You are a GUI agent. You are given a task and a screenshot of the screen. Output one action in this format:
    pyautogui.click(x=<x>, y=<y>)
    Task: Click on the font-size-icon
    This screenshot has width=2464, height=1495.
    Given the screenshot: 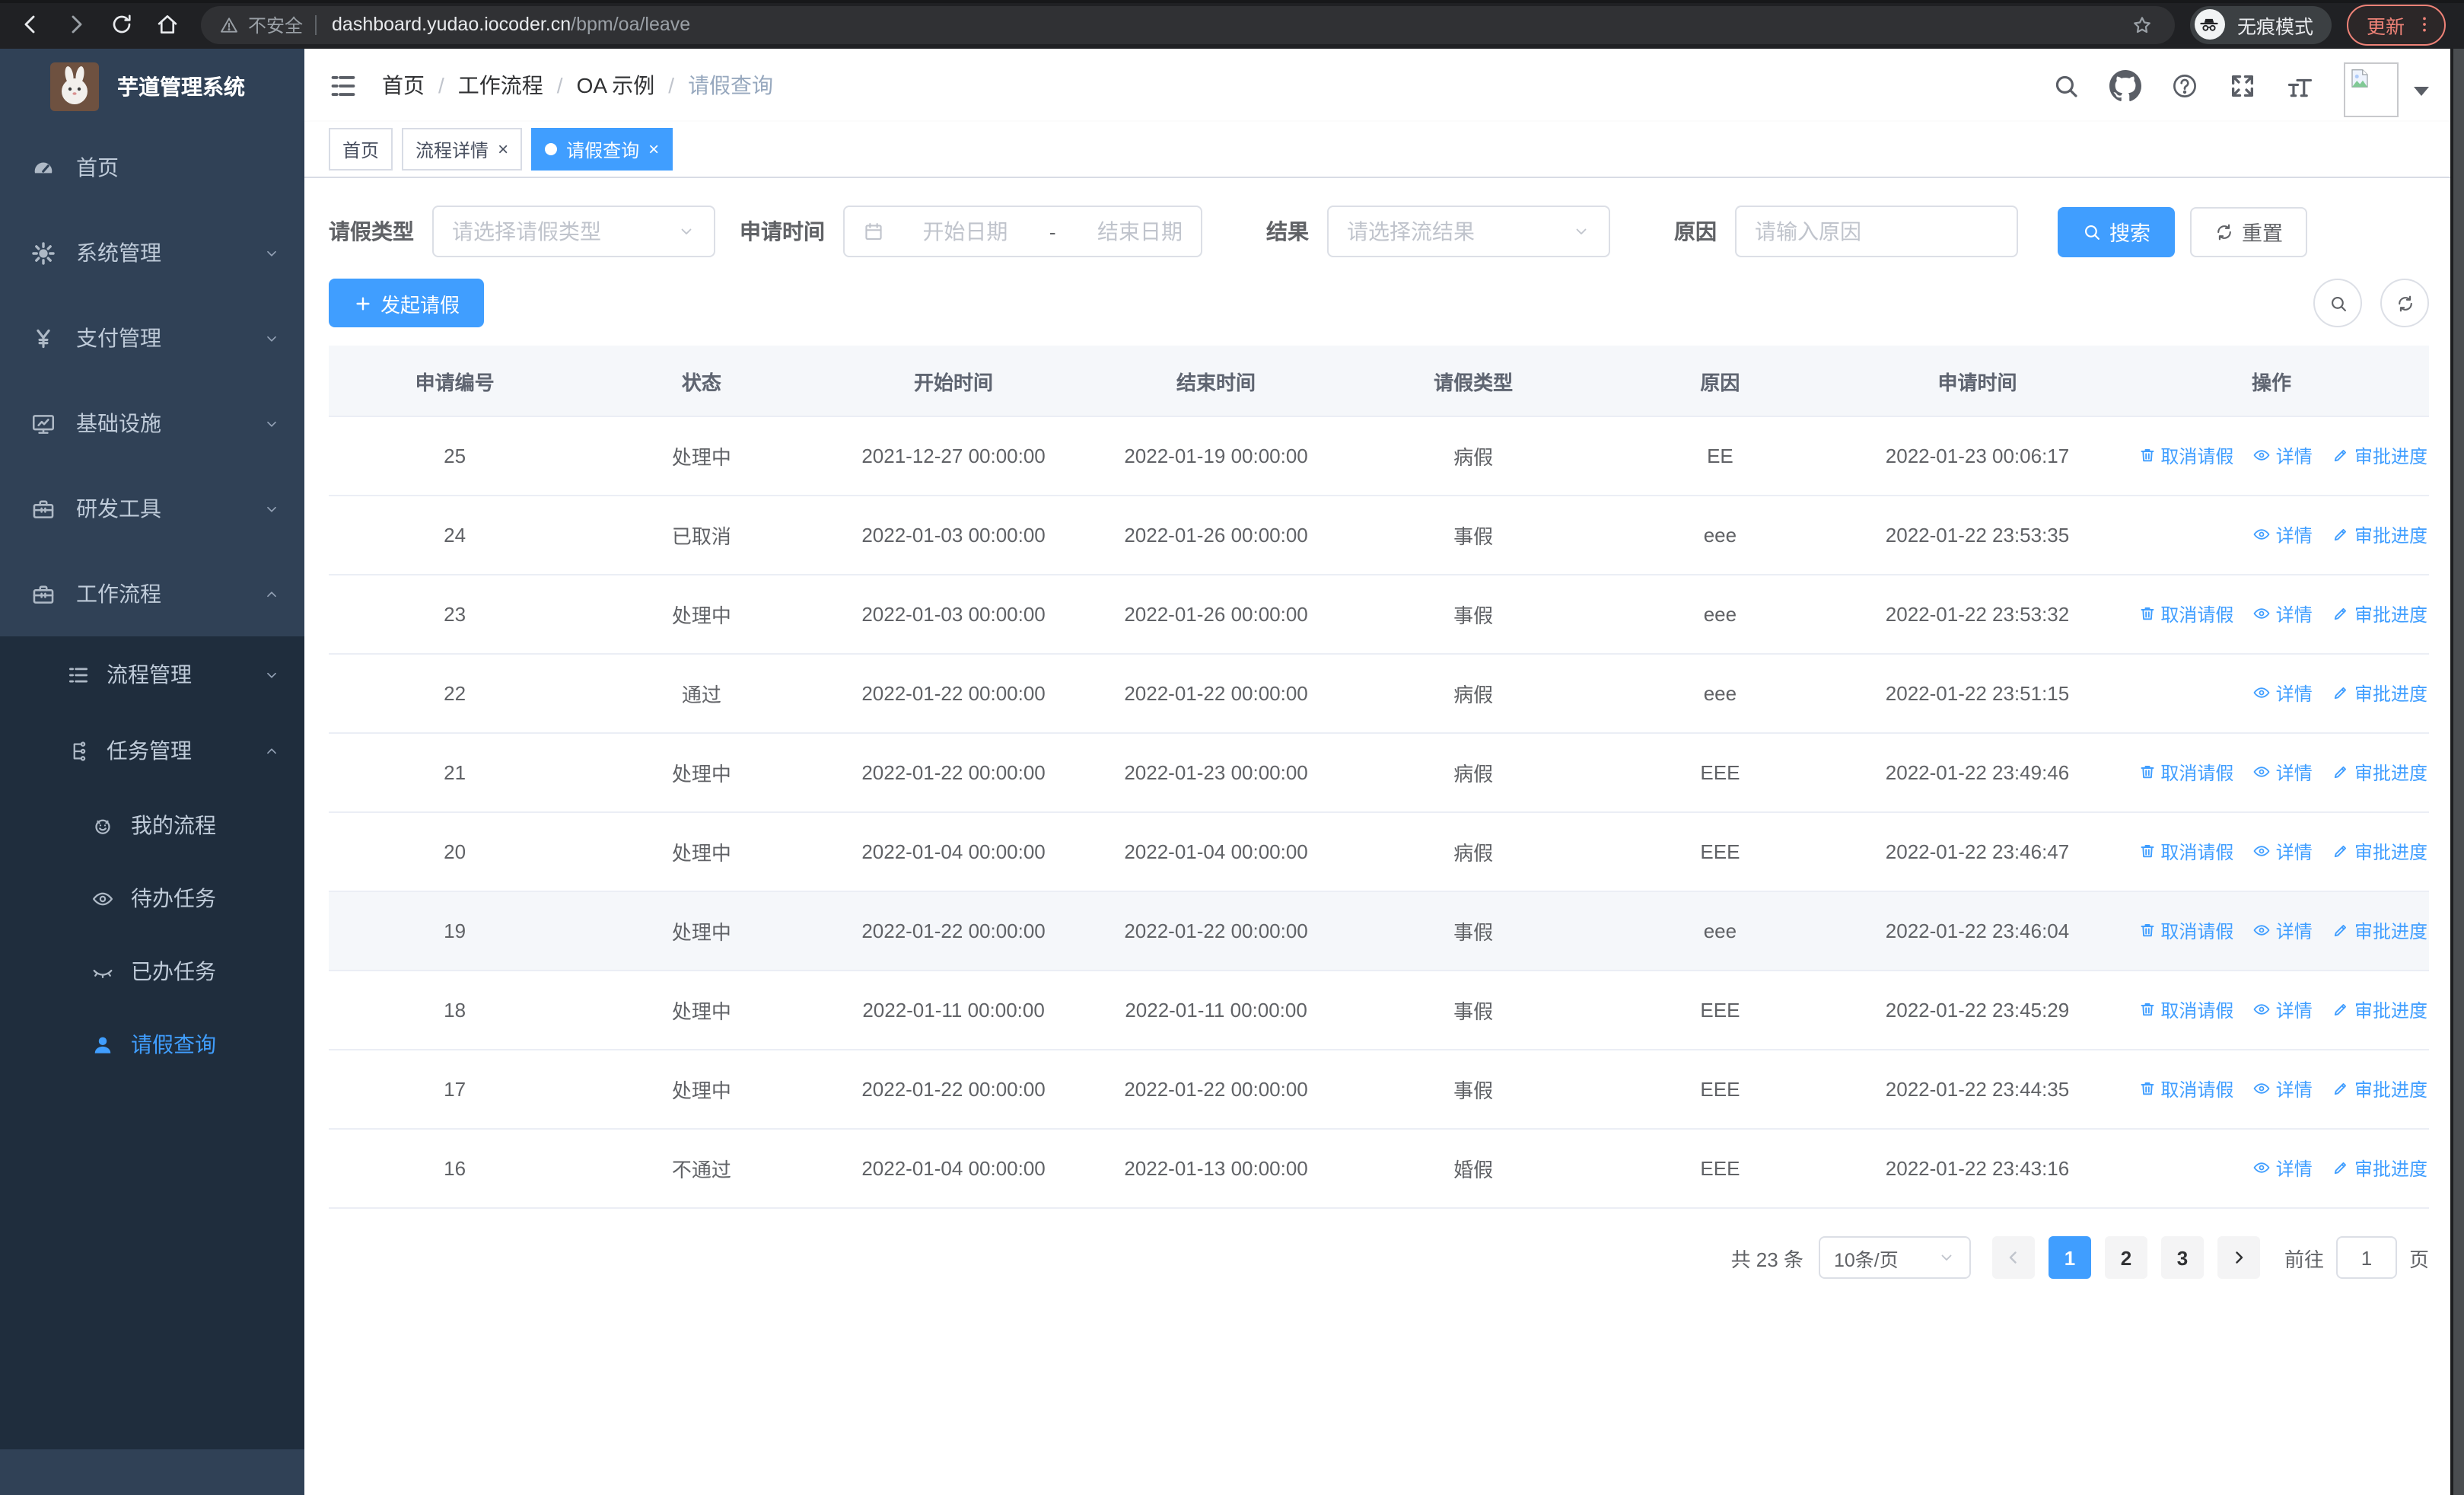 What is the action you would take?
    pyautogui.click(x=2300, y=86)
    